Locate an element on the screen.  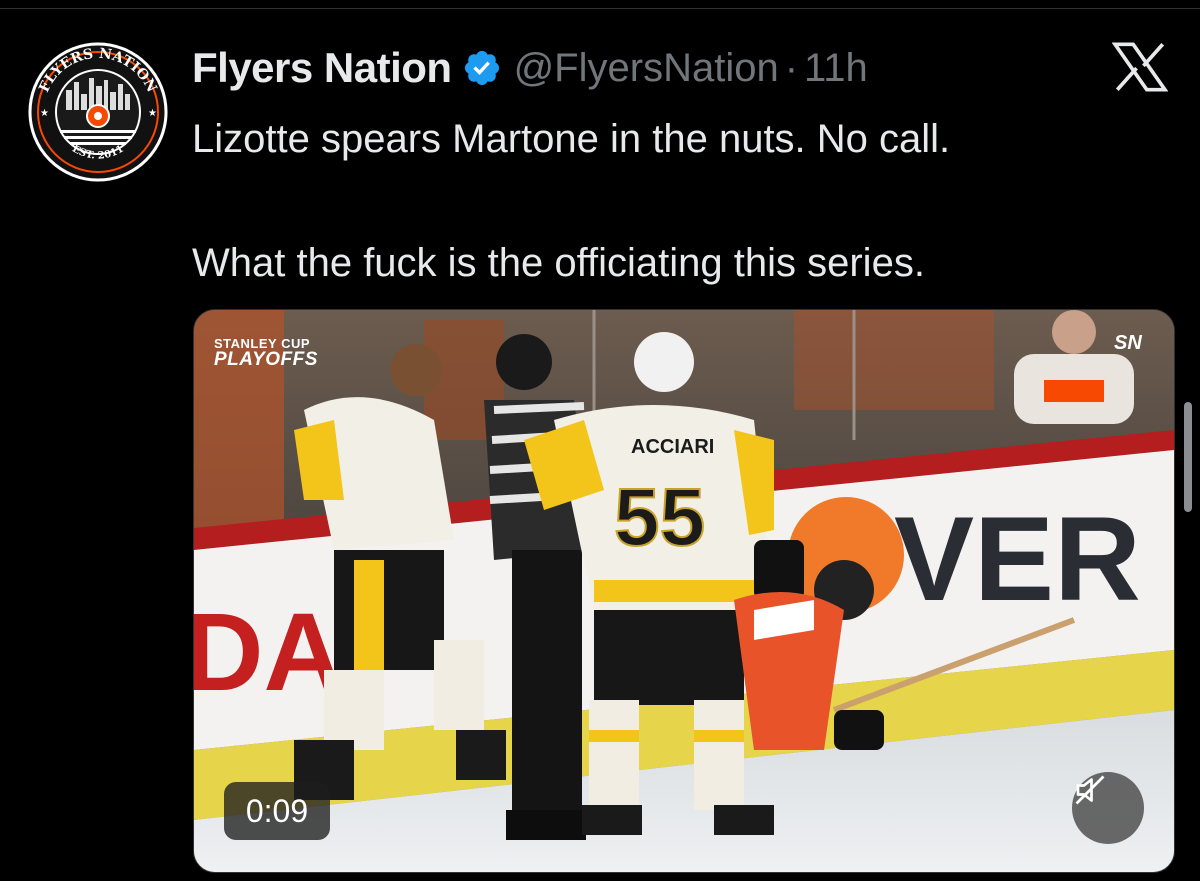
muted-speaker-icon is located at coordinates (1090, 790).